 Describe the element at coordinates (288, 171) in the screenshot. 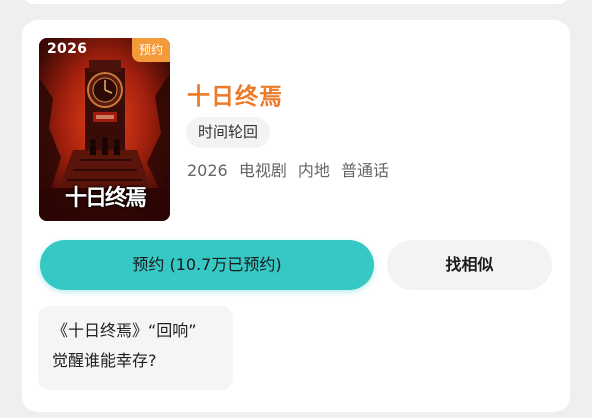

I see `show-meta: 2026 电视剧 内地 普通话` at that location.